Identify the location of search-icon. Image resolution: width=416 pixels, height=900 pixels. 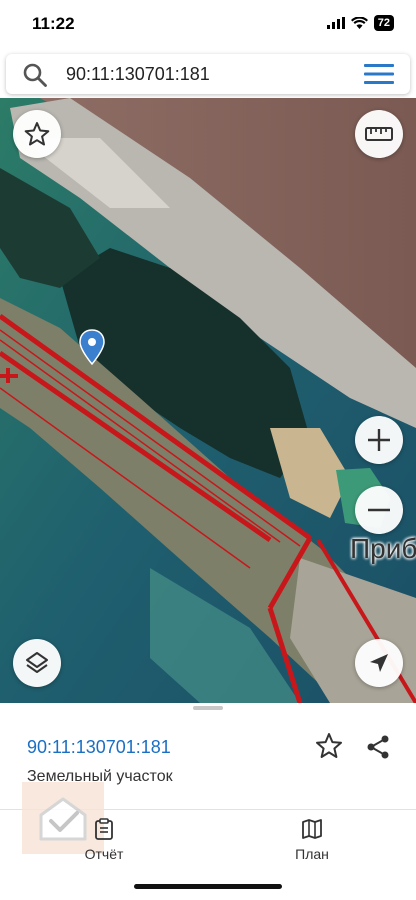
(35, 75).